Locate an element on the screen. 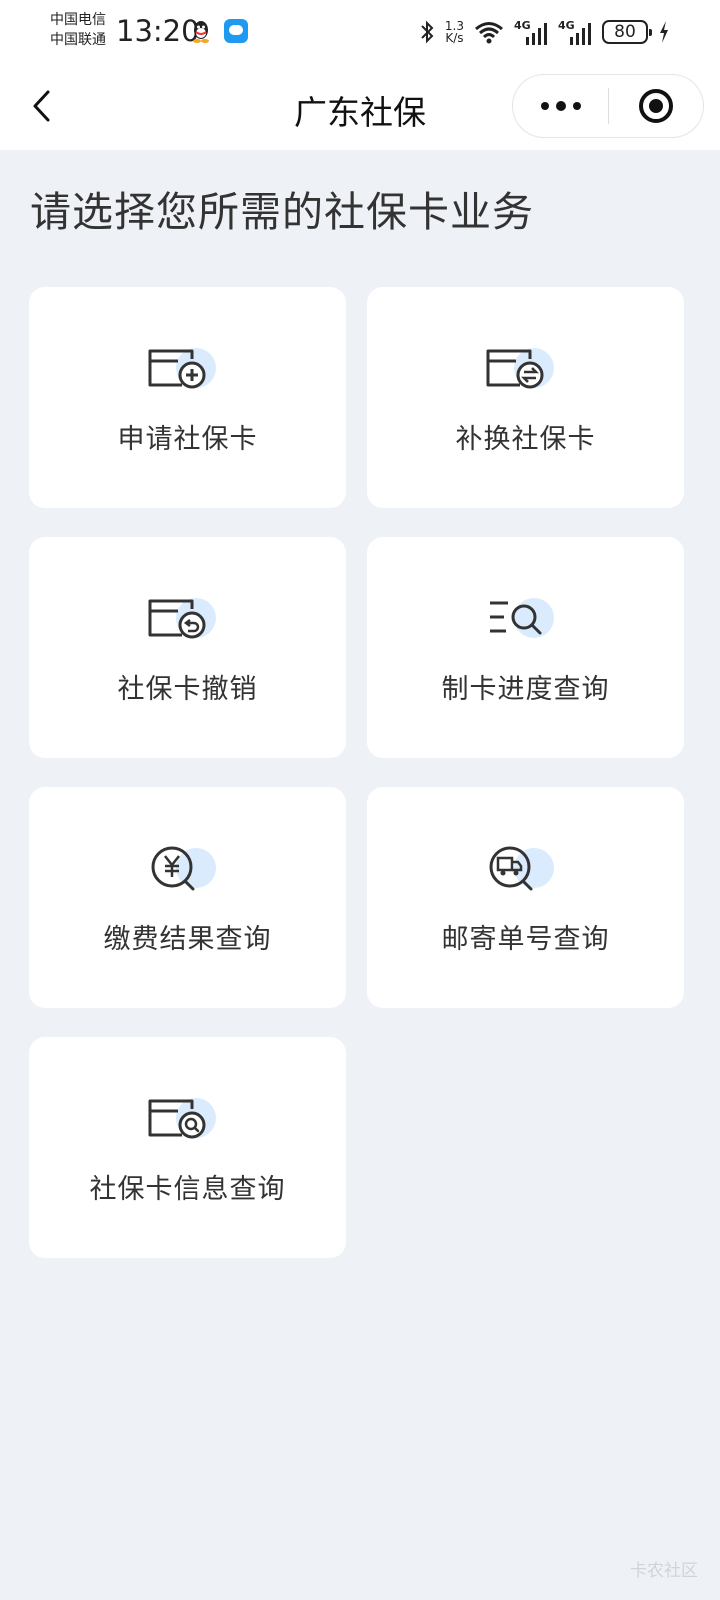  more-button is located at coordinates (560, 106).